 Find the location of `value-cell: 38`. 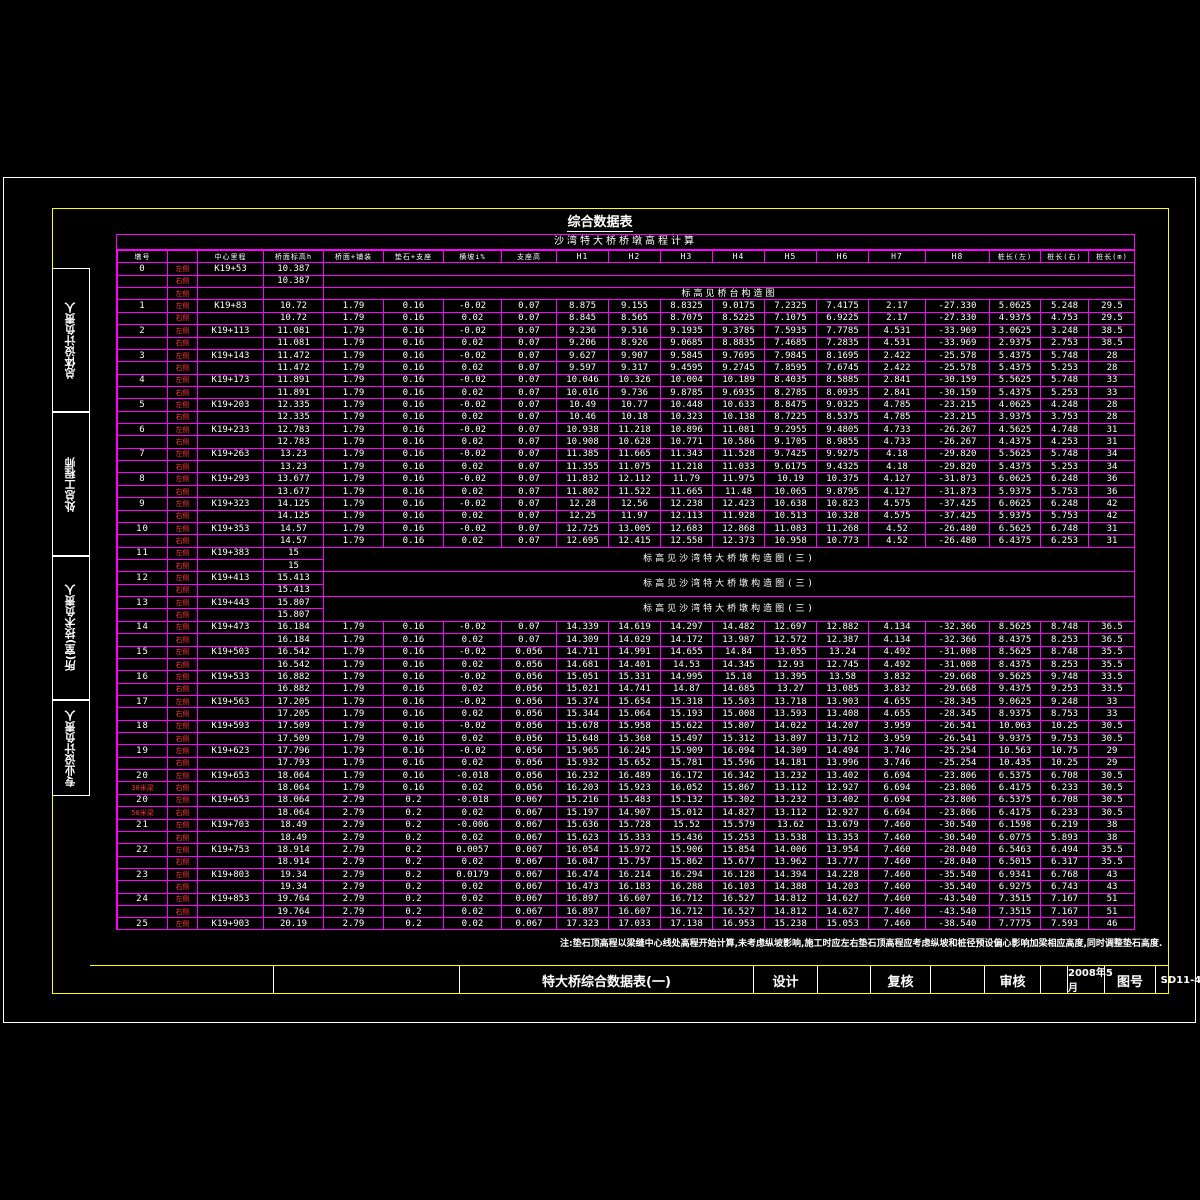

value-cell: 38 is located at coordinates (1111, 825).